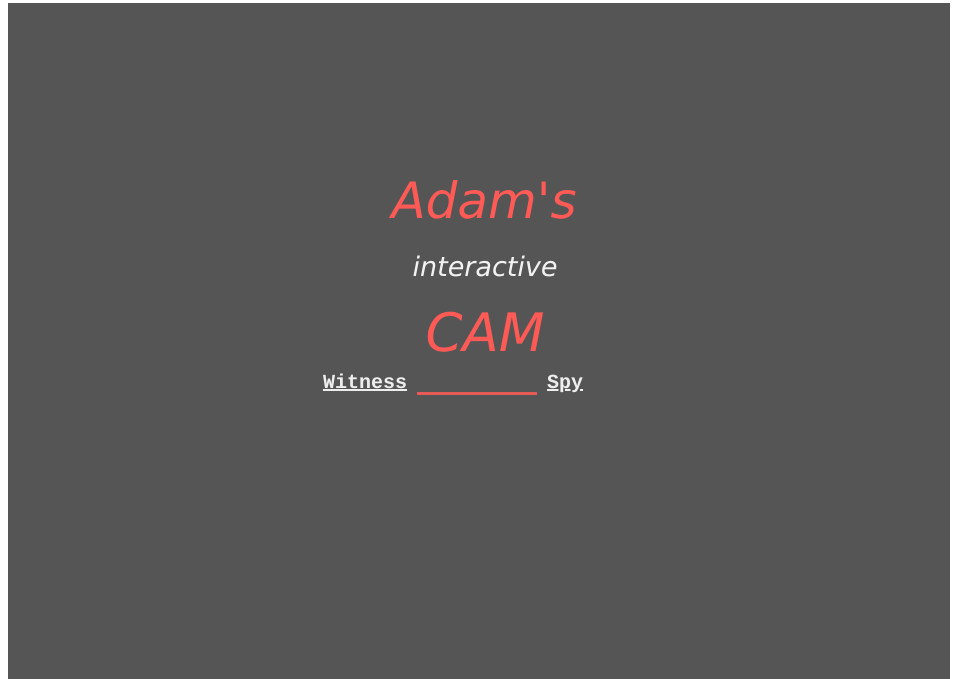 Image resolution: width=958 pixels, height=679 pixels. Describe the element at coordinates (364, 384) in the screenshot. I see `nav-link: Witness` at that location.